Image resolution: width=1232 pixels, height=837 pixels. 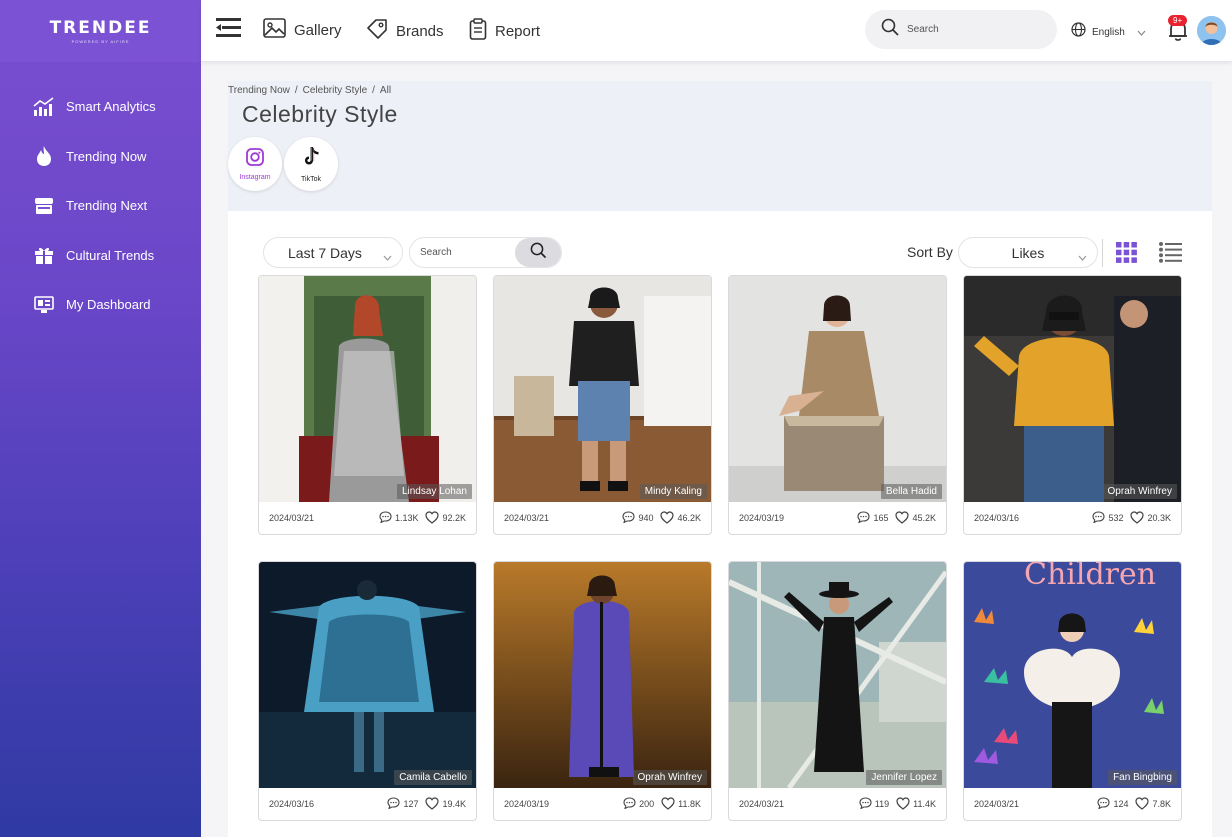 I want to click on logo: TRENDEE POWERED BY AIFIRE, so click(x=100, y=31).